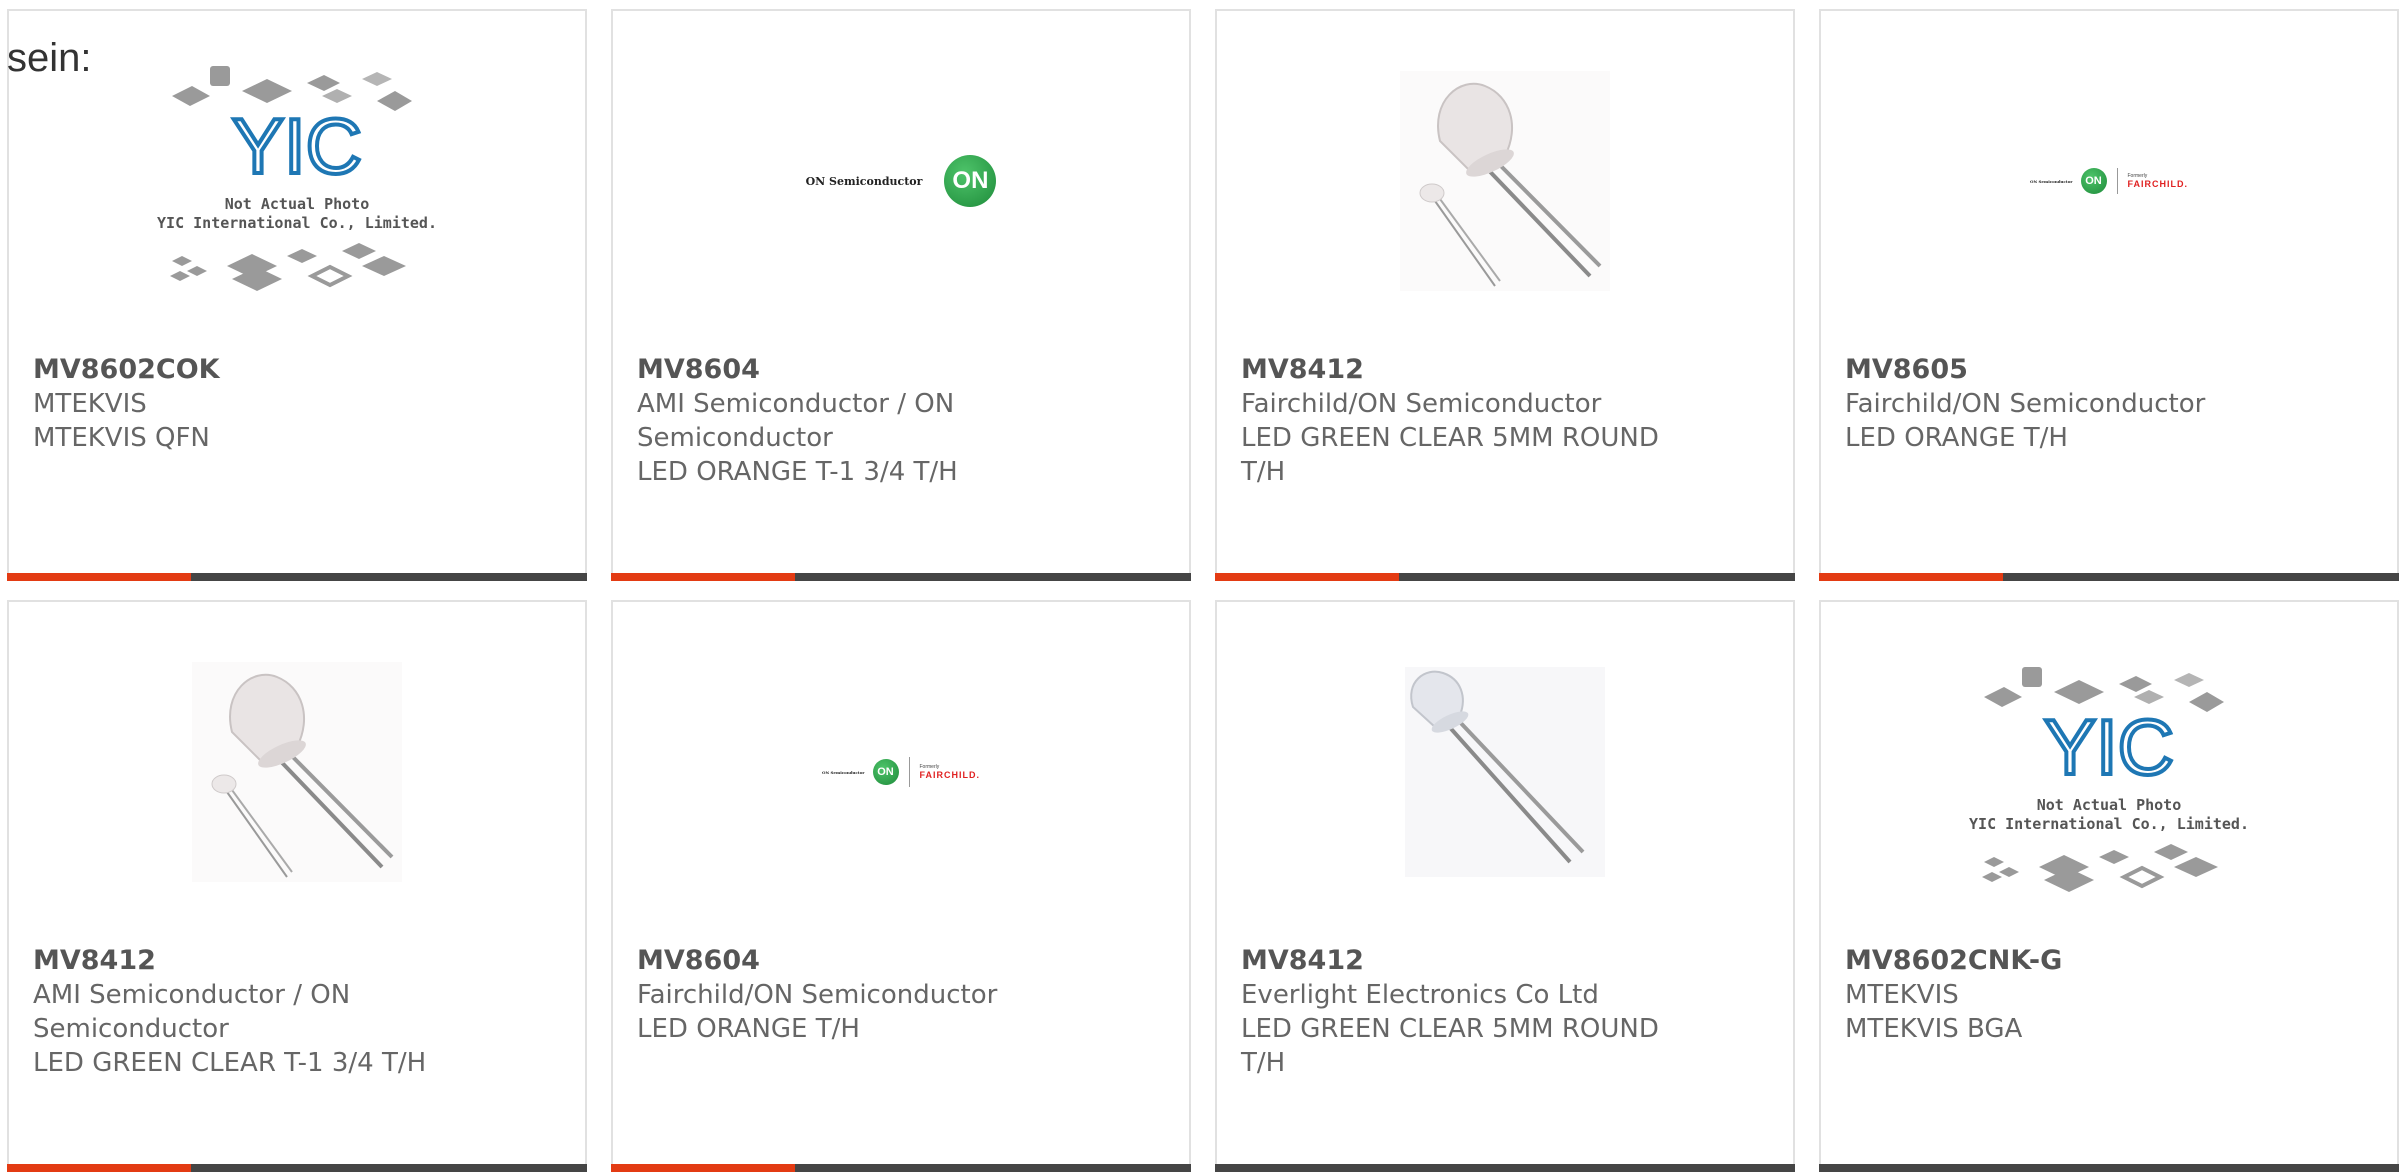 Image resolution: width=2400 pixels, height=1172 pixels. What do you see at coordinates (2109, 961) in the screenshot?
I see `part-number: MV8602CNK-G` at bounding box center [2109, 961].